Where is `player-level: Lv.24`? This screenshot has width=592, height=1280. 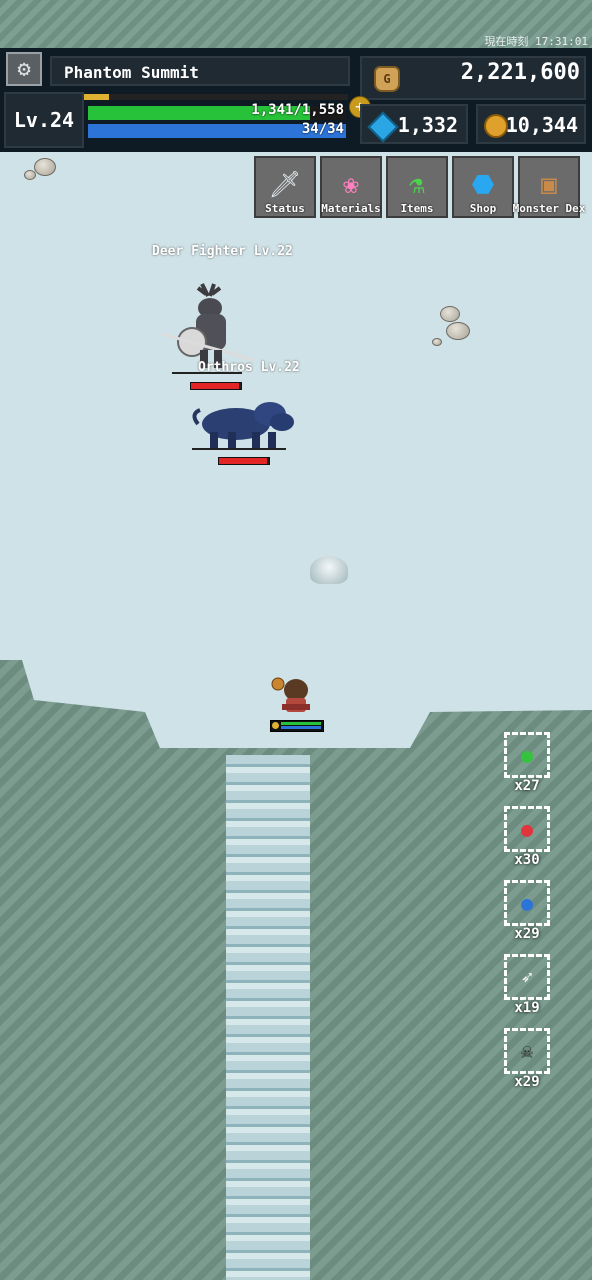
player-level: Lv.24 is located at coordinates (44, 120).